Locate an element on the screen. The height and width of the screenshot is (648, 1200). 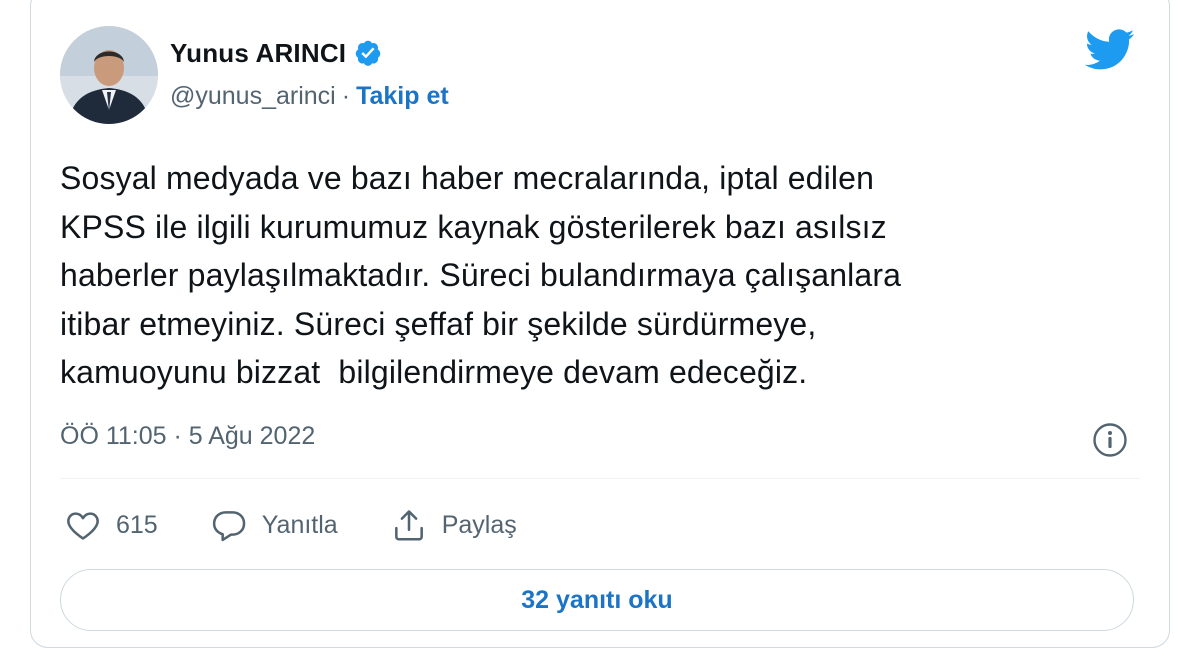
verified-badge-icon is located at coordinates (368, 53).